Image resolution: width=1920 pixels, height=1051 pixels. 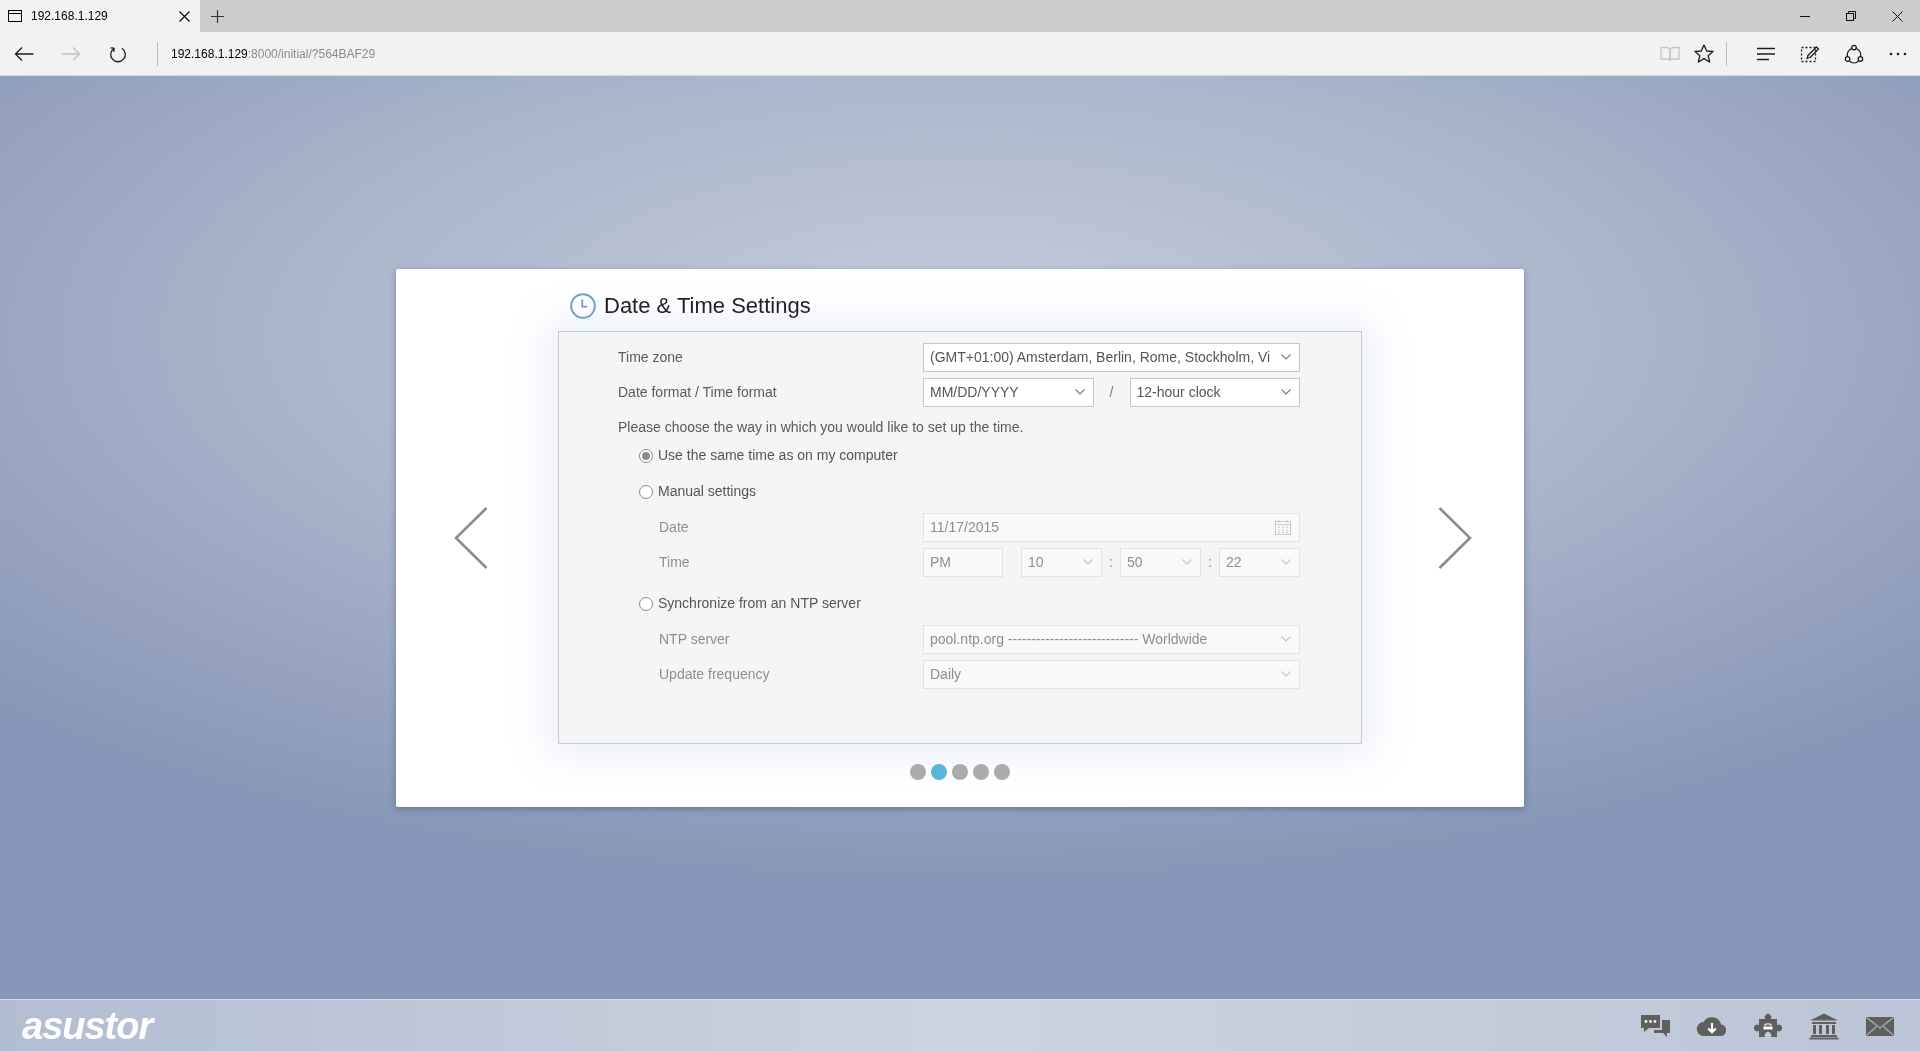 What do you see at coordinates (1824, 1025) in the screenshot?
I see `bank-building-icon` at bounding box center [1824, 1025].